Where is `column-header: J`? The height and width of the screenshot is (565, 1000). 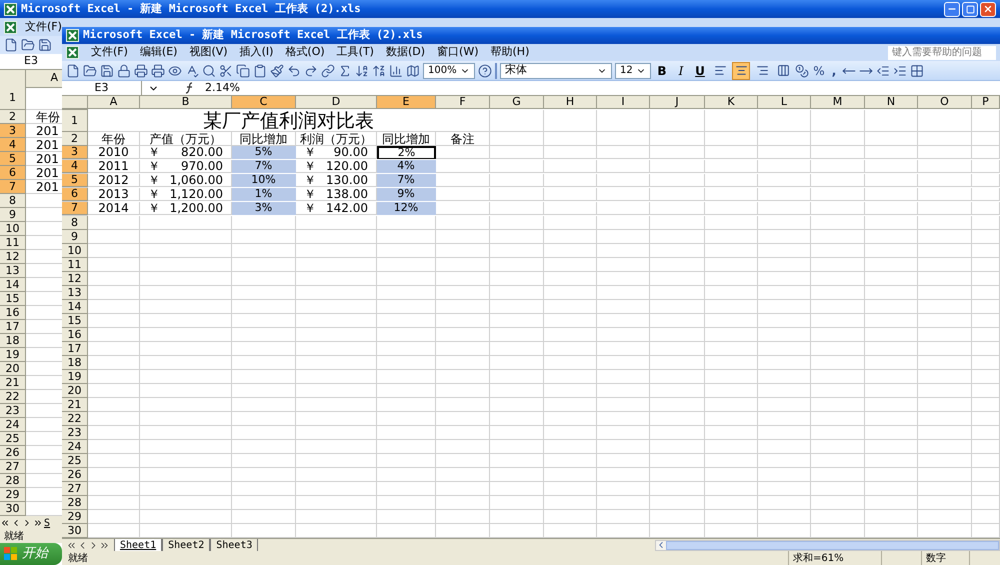
column-header: J is located at coordinates (677, 102).